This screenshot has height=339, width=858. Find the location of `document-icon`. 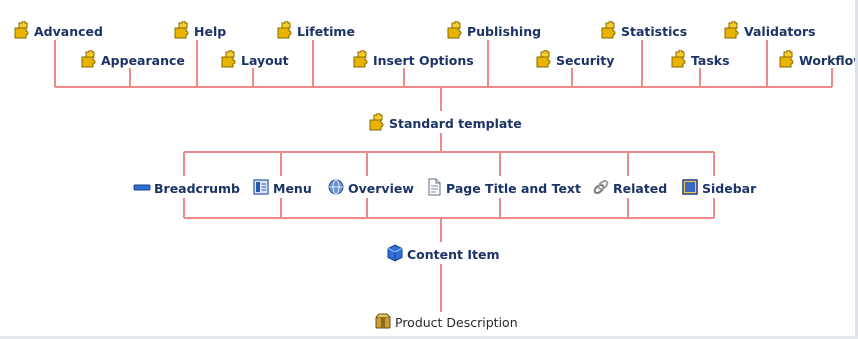

document-icon is located at coordinates (434, 189).